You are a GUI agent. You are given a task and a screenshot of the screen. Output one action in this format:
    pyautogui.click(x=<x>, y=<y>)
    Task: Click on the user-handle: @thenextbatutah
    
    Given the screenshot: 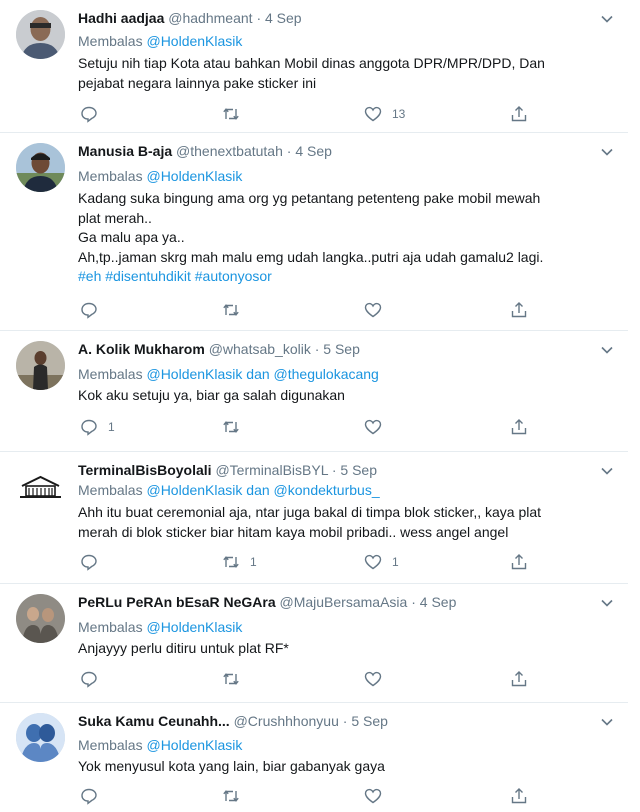 What is the action you would take?
    pyautogui.click(x=229, y=151)
    